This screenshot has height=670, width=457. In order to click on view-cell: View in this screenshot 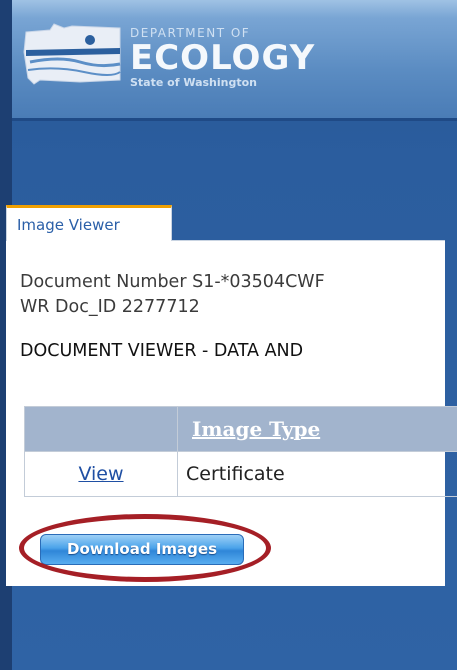, I will do `click(101, 474)`.